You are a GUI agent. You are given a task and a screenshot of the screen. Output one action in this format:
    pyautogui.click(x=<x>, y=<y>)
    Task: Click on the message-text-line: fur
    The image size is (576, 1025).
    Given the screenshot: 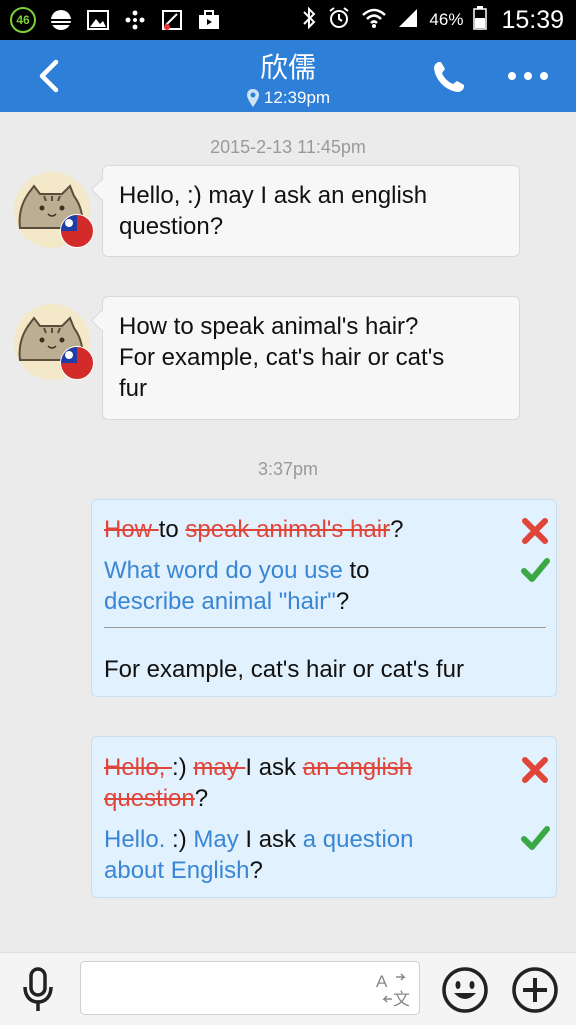 What is the action you would take?
    pyautogui.click(x=133, y=388)
    